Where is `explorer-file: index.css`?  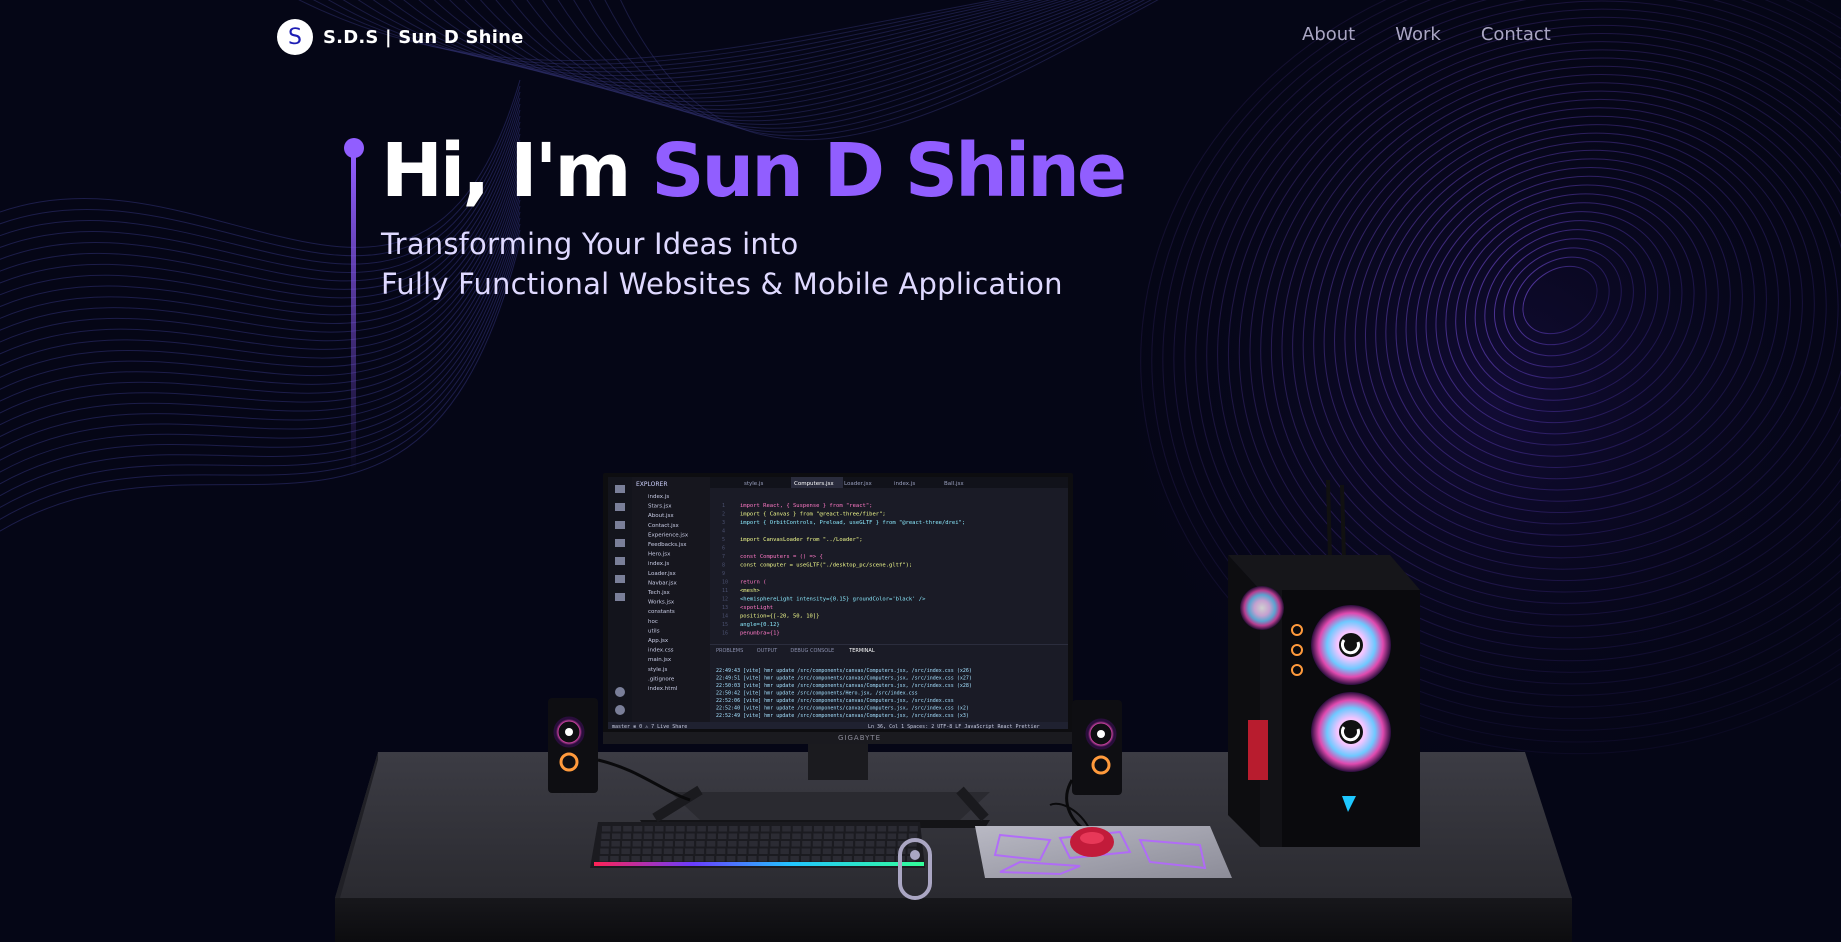
explorer-file: index.css is located at coordinates (661, 651).